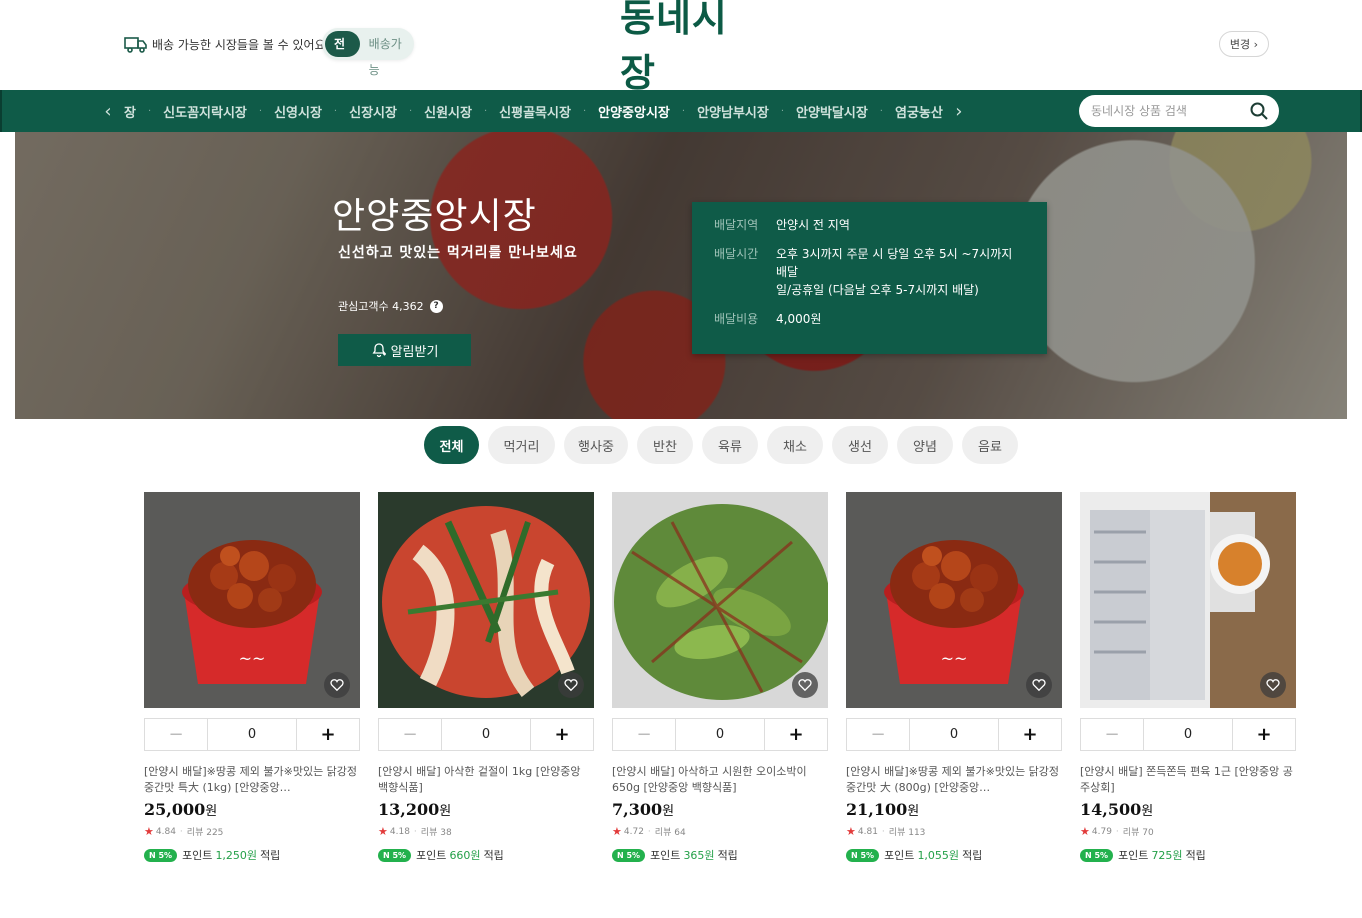 Image resolution: width=1362 pixels, height=918 pixels. Describe the element at coordinates (959, 111) in the screenshot. I see `nav-next-arrow: ›` at that location.